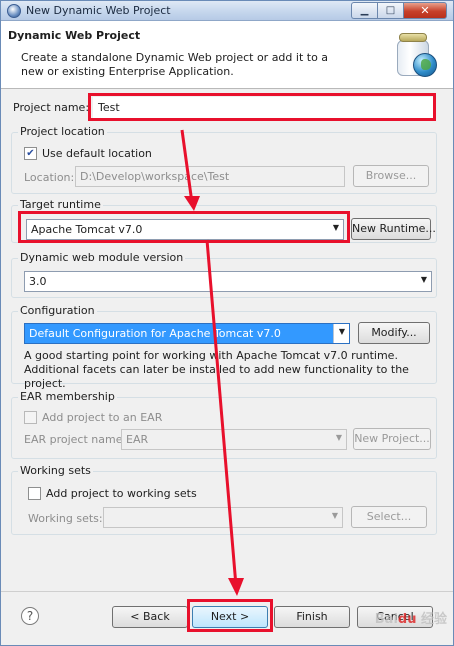 This screenshot has height=646, width=454. What do you see at coordinates (410, 619) in the screenshot?
I see `watermark-logo: Baidu 经验` at bounding box center [410, 619].